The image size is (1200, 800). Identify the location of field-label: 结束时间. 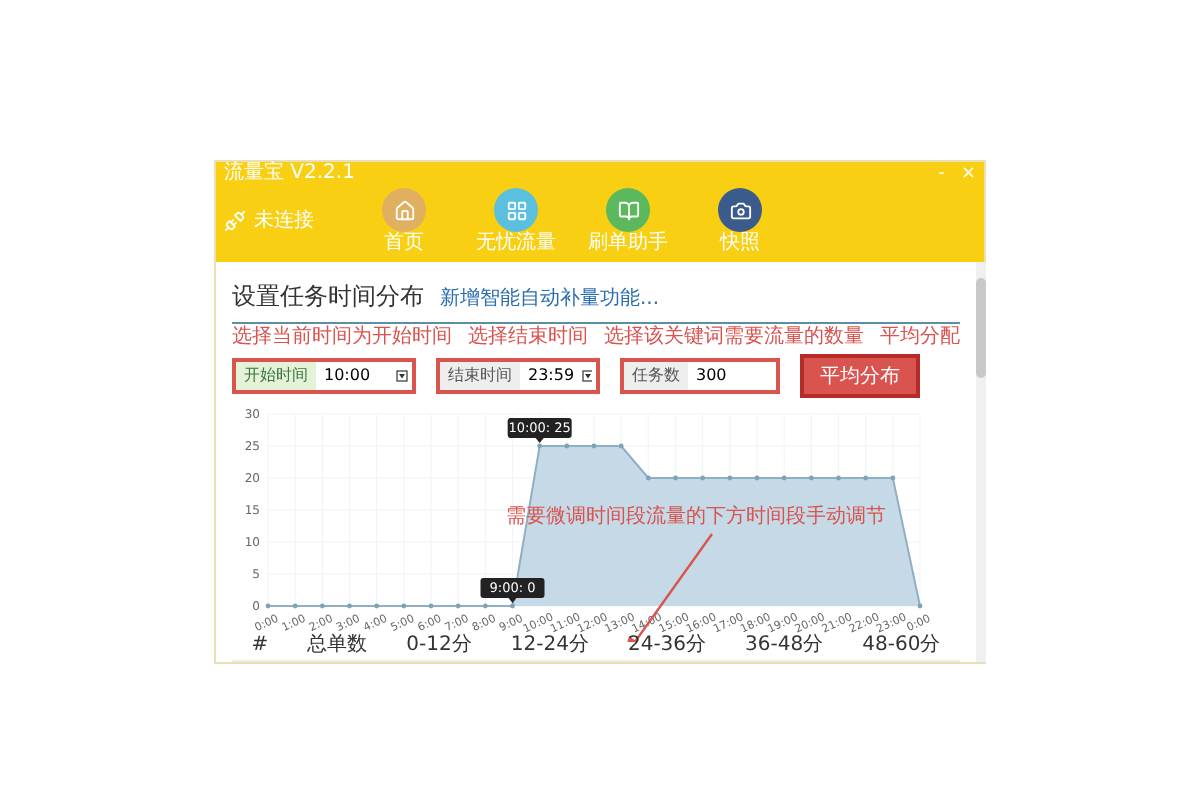
(480, 376).